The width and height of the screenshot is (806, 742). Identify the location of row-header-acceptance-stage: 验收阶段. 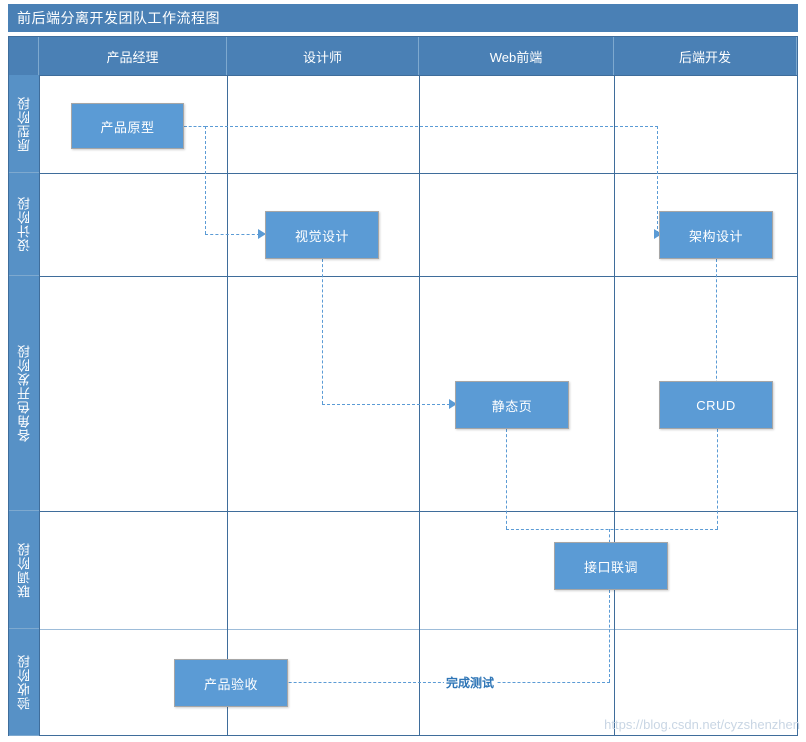
(24, 682).